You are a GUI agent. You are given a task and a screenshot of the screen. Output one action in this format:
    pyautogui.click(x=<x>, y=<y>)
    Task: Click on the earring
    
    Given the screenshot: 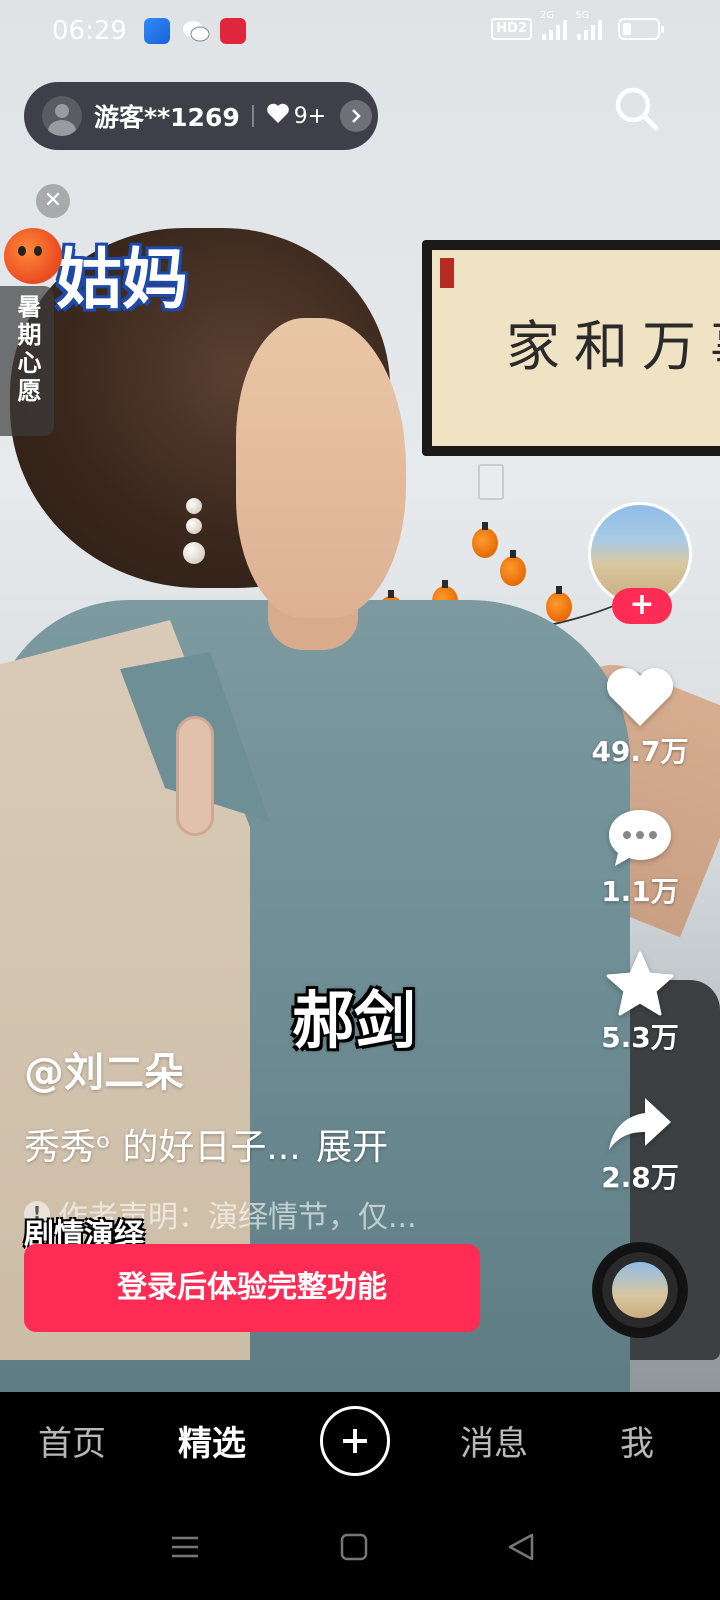 What is the action you would take?
    pyautogui.click(x=194, y=533)
    